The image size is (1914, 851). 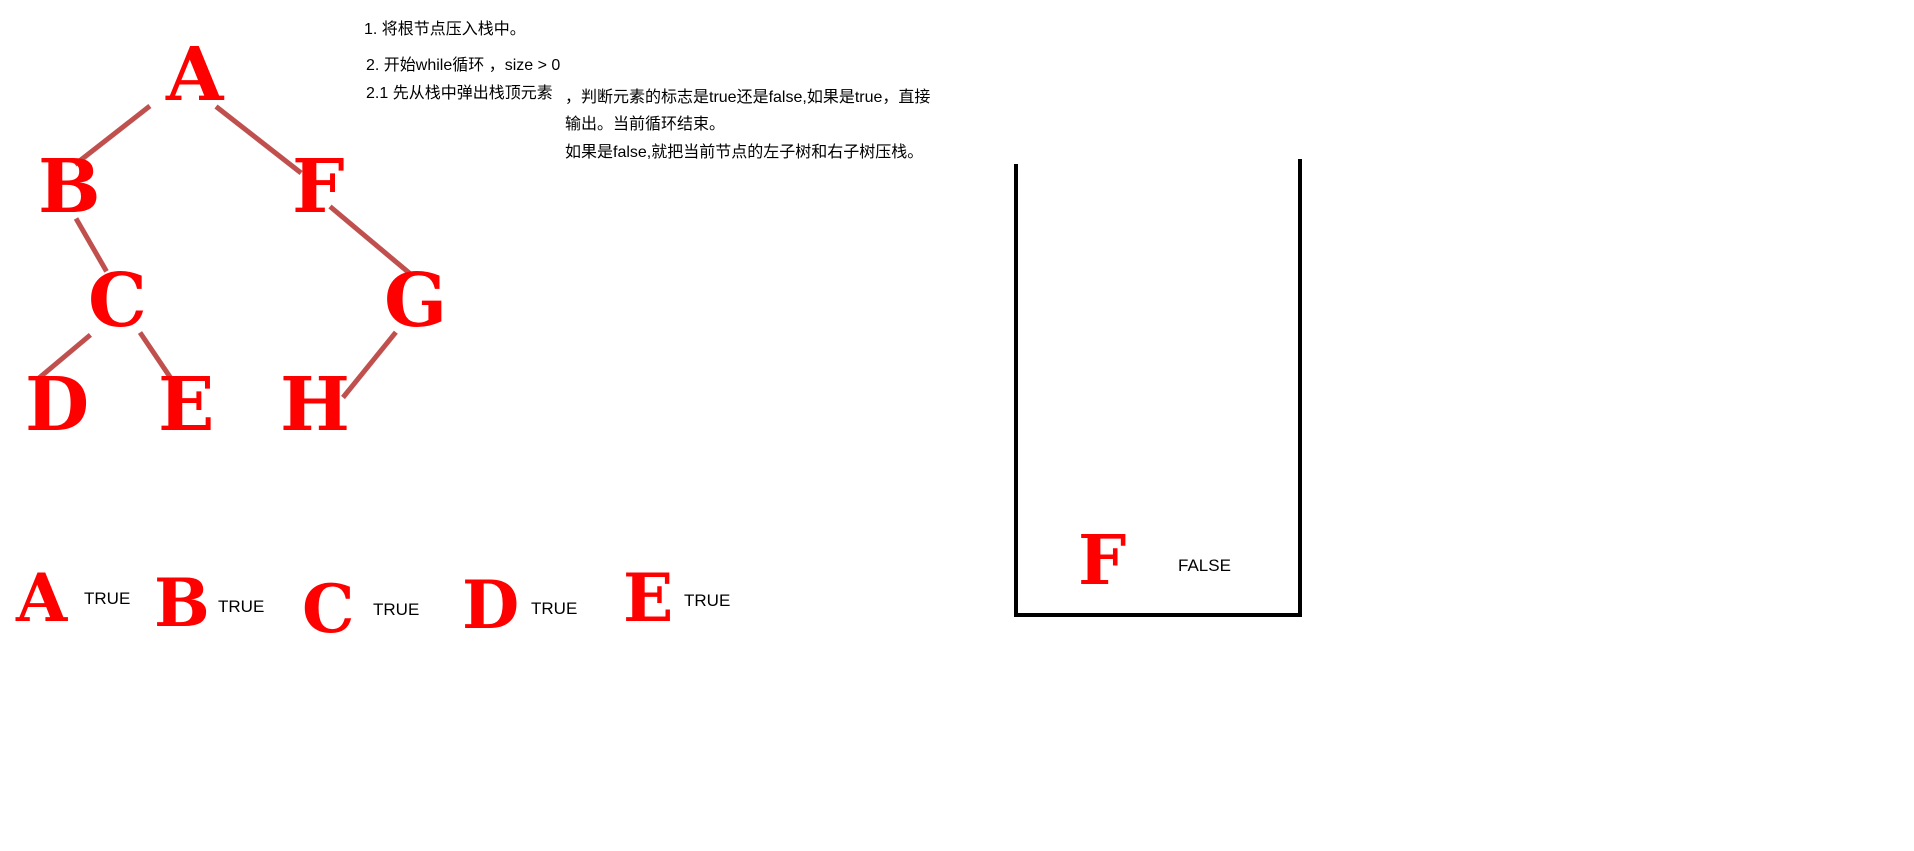 I want to click on stack-bottom, so click(x=1158, y=615).